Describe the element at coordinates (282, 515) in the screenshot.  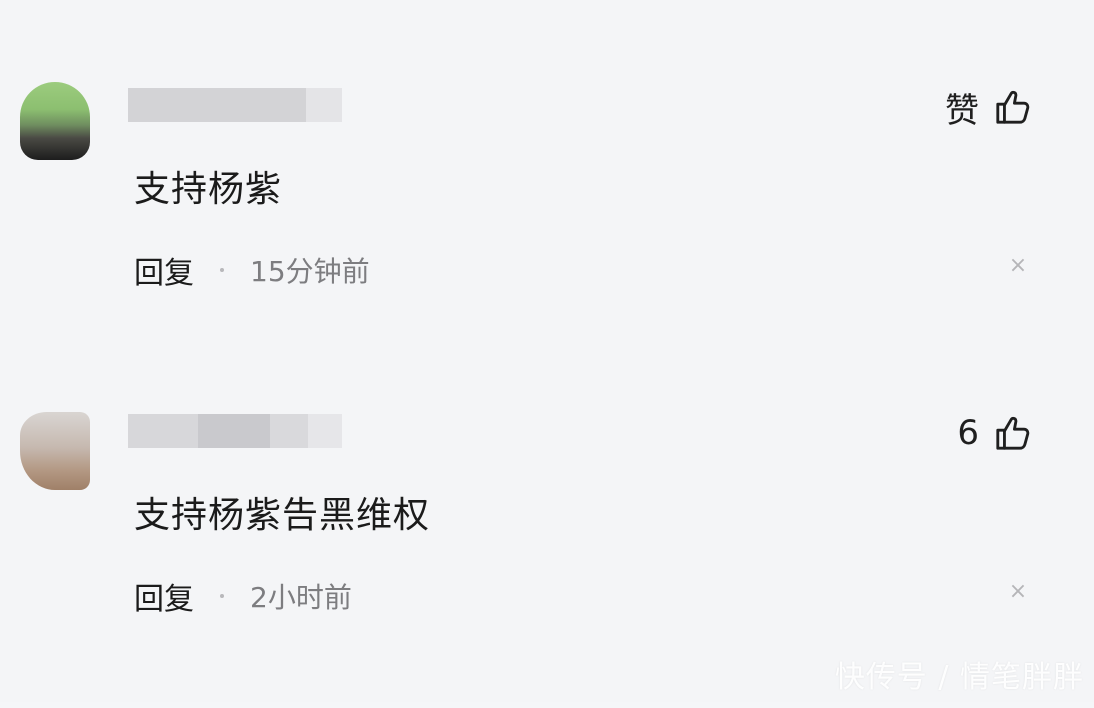
I see `comment-text: 支持杨紫告黑维权` at that location.